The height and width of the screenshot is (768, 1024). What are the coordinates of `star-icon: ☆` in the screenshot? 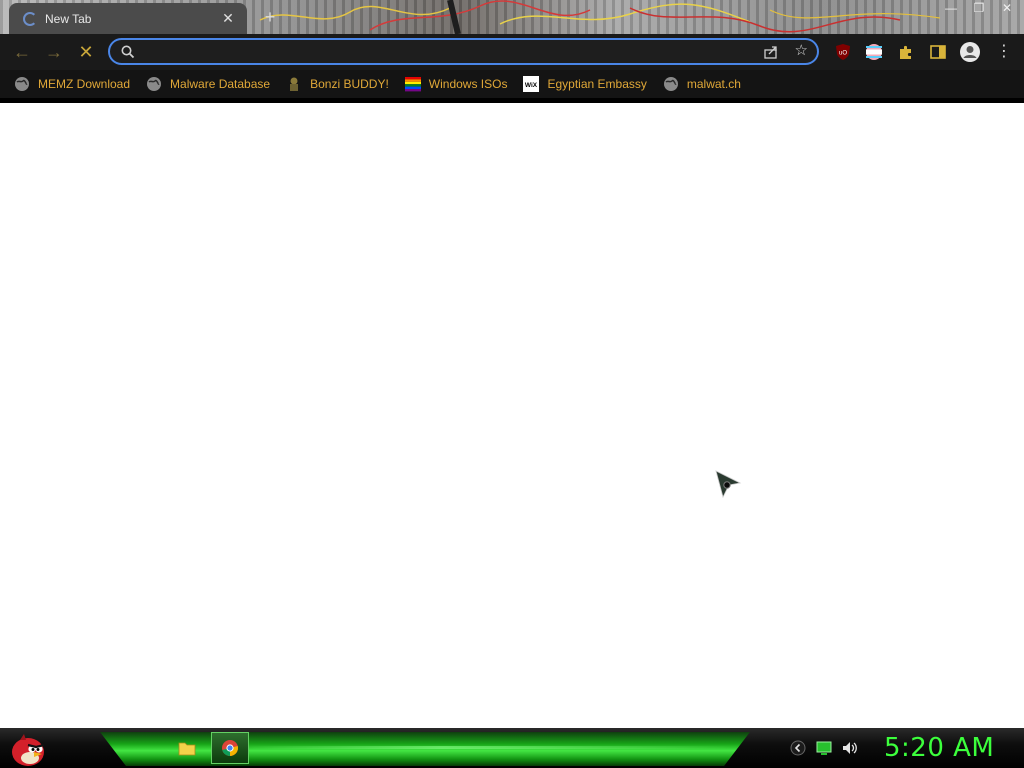 It's located at (801, 51).